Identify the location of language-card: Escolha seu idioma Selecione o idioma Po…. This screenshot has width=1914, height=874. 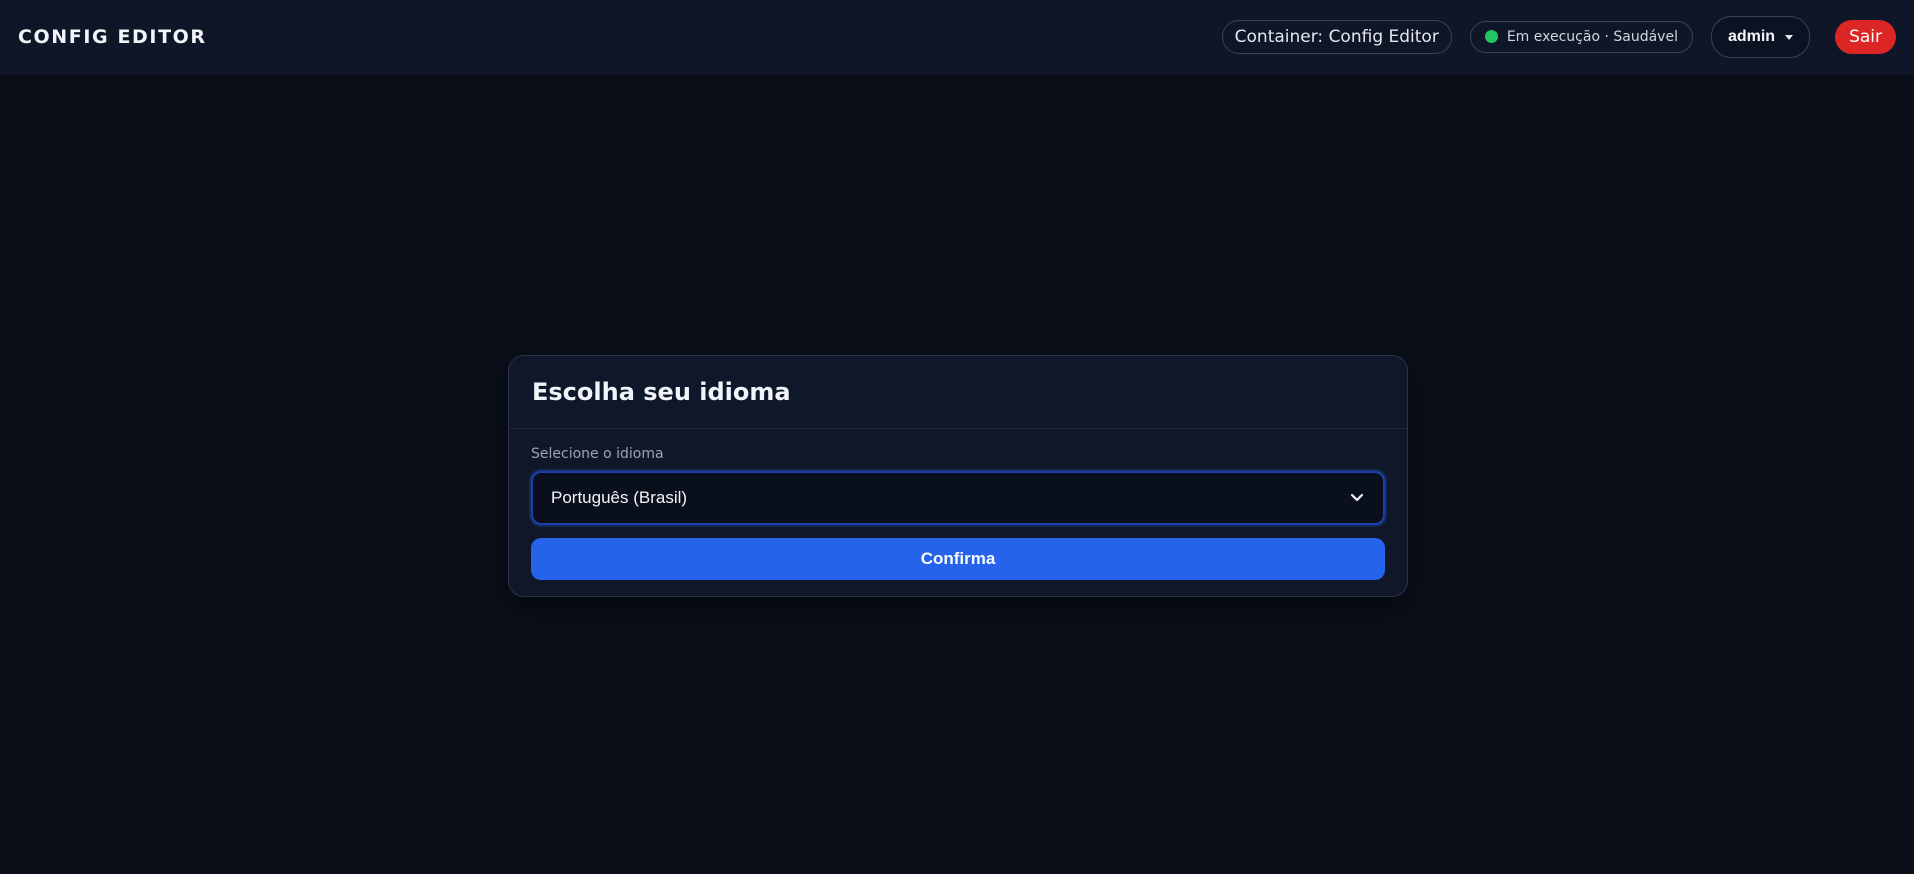
(958, 476).